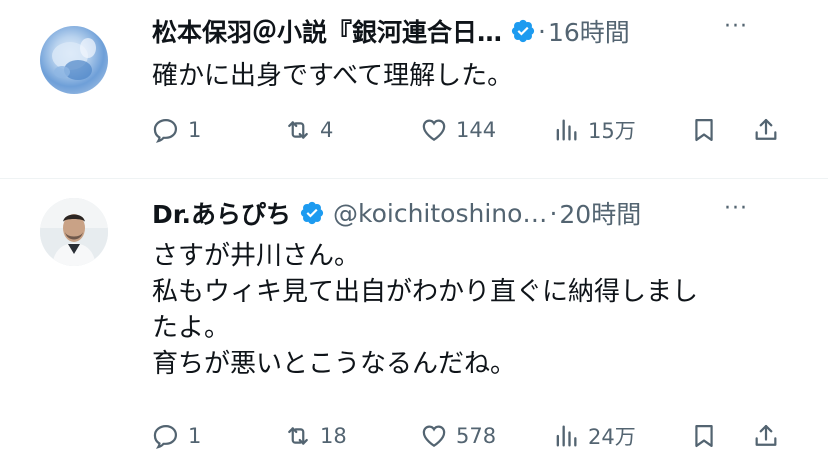  What do you see at coordinates (476, 130) in the screenshot?
I see `like-count: 144` at bounding box center [476, 130].